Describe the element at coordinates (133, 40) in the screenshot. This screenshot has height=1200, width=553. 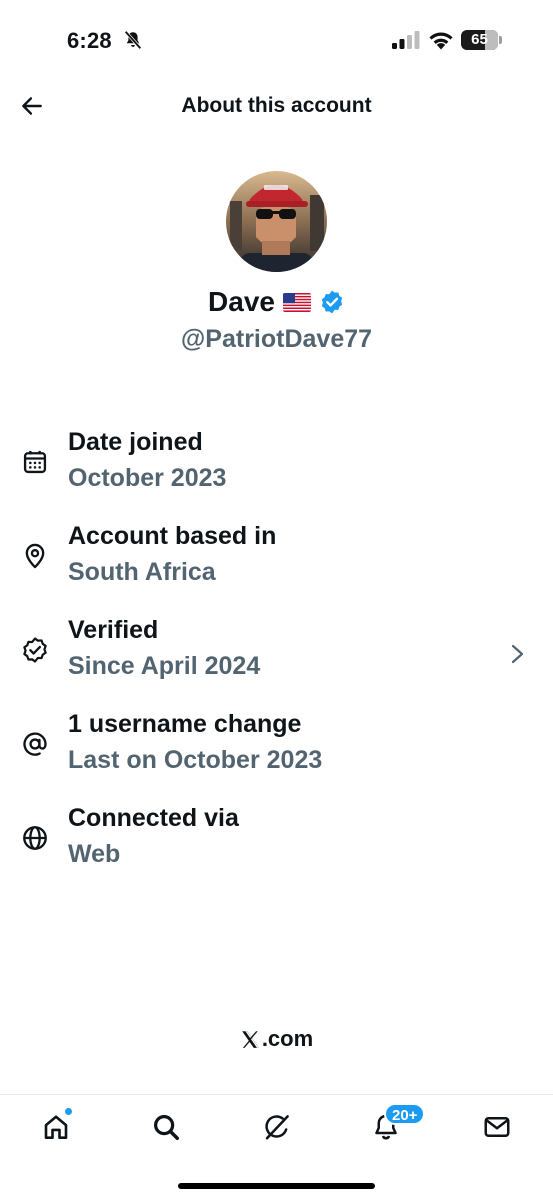
I see `bell-slash-icon` at that location.